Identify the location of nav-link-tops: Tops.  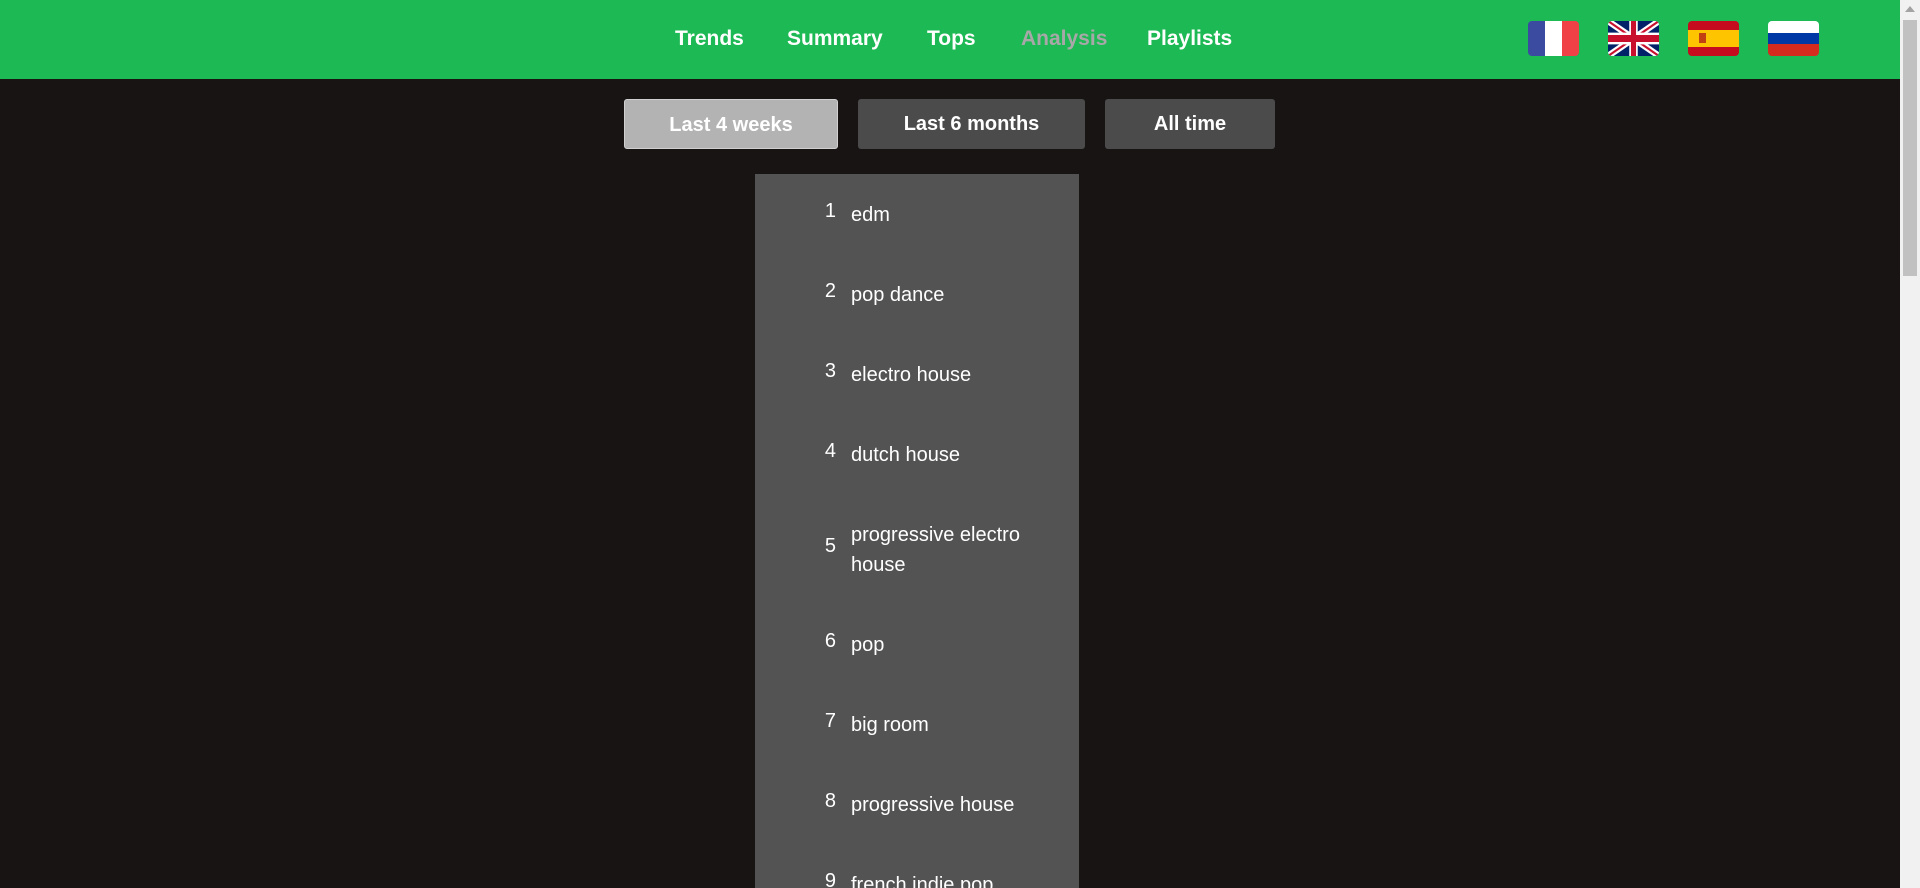
(951, 39).